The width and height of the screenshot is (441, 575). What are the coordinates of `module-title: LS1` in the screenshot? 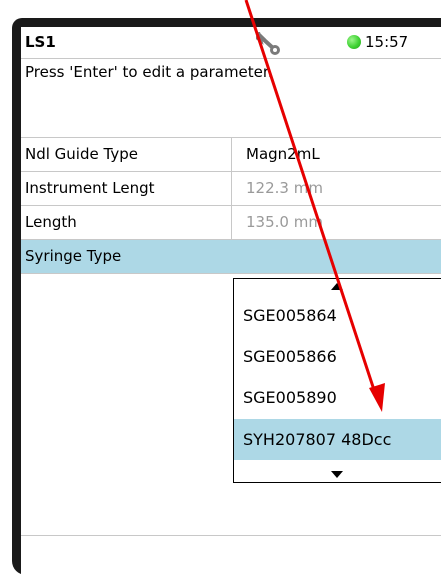 It's located at (40, 42).